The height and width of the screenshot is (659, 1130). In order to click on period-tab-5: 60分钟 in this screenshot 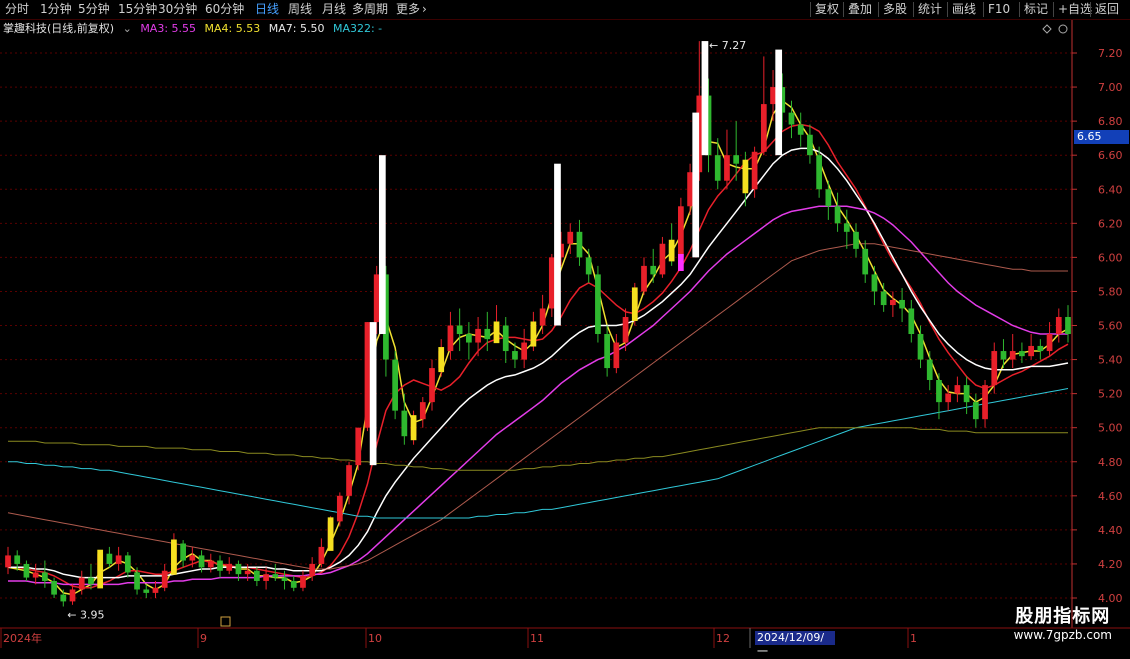, I will do `click(224, 9)`.